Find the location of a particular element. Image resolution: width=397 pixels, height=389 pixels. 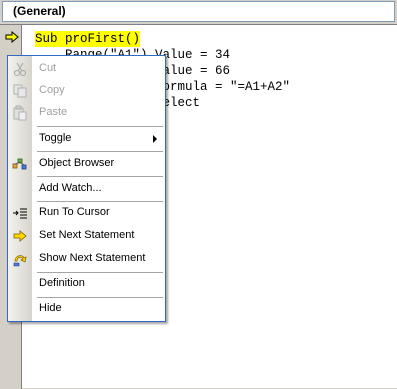

cut-icon is located at coordinates (20, 69).